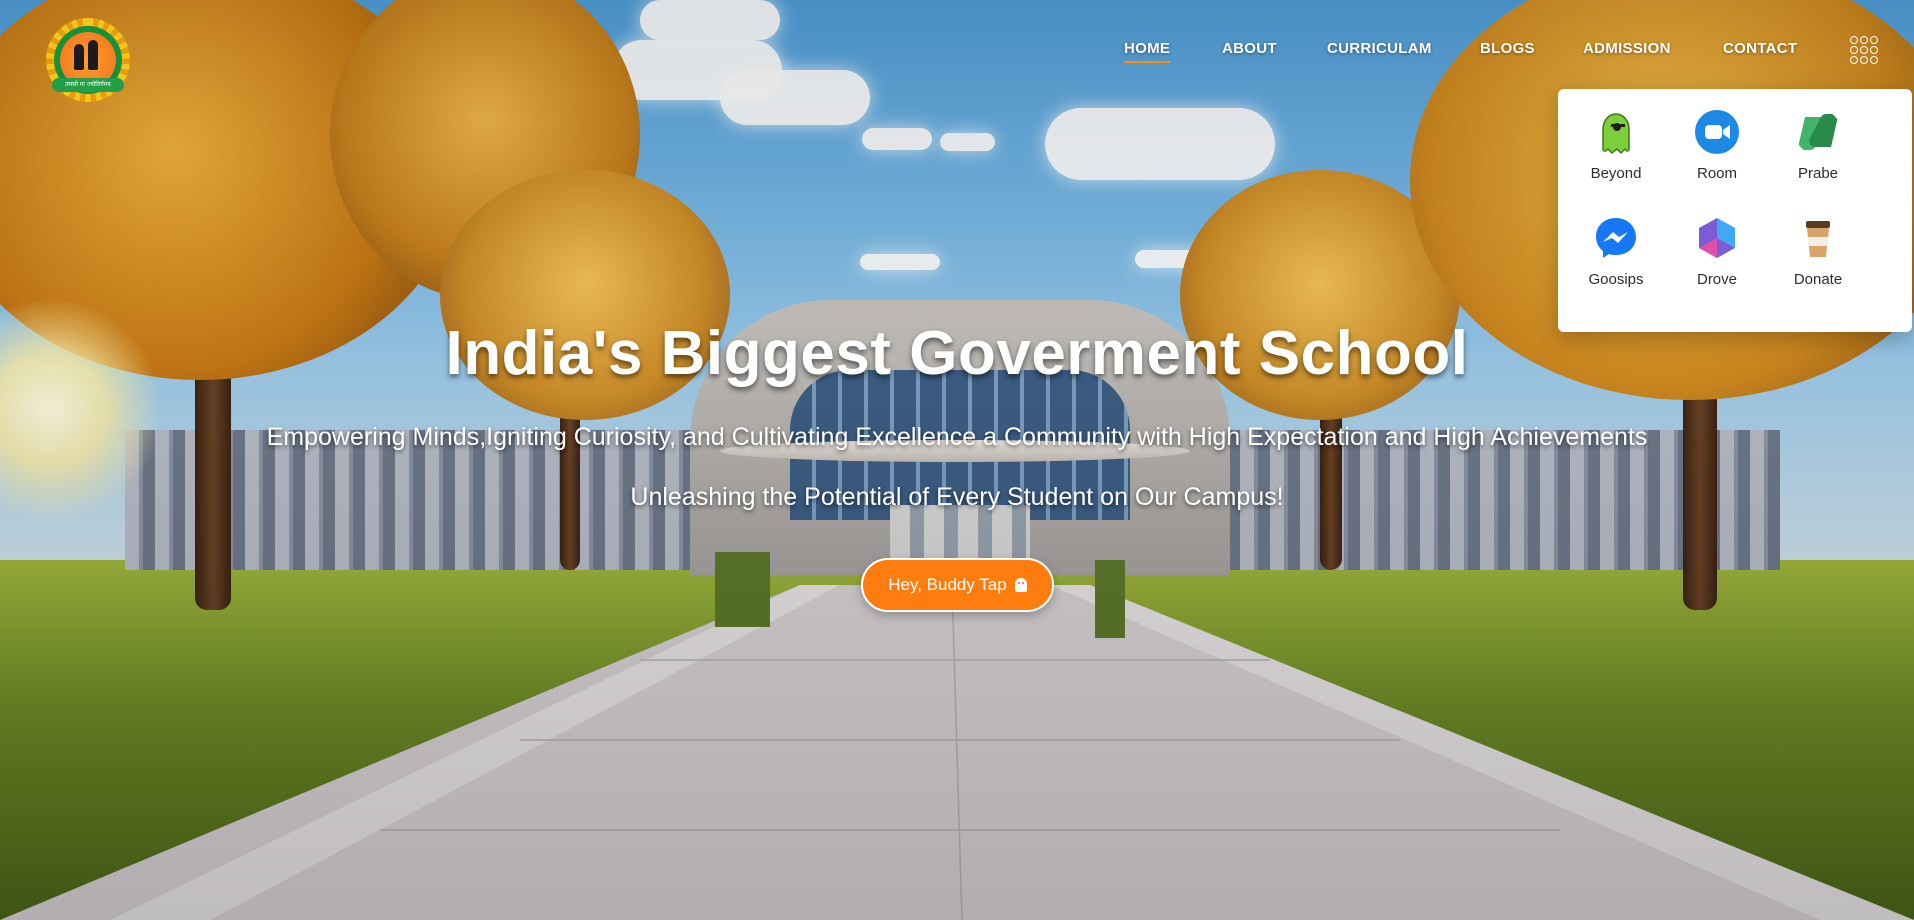 This screenshot has width=1914, height=920. I want to click on logo-banner: तमसो मा ज्योतिर्गमय, so click(88, 85).